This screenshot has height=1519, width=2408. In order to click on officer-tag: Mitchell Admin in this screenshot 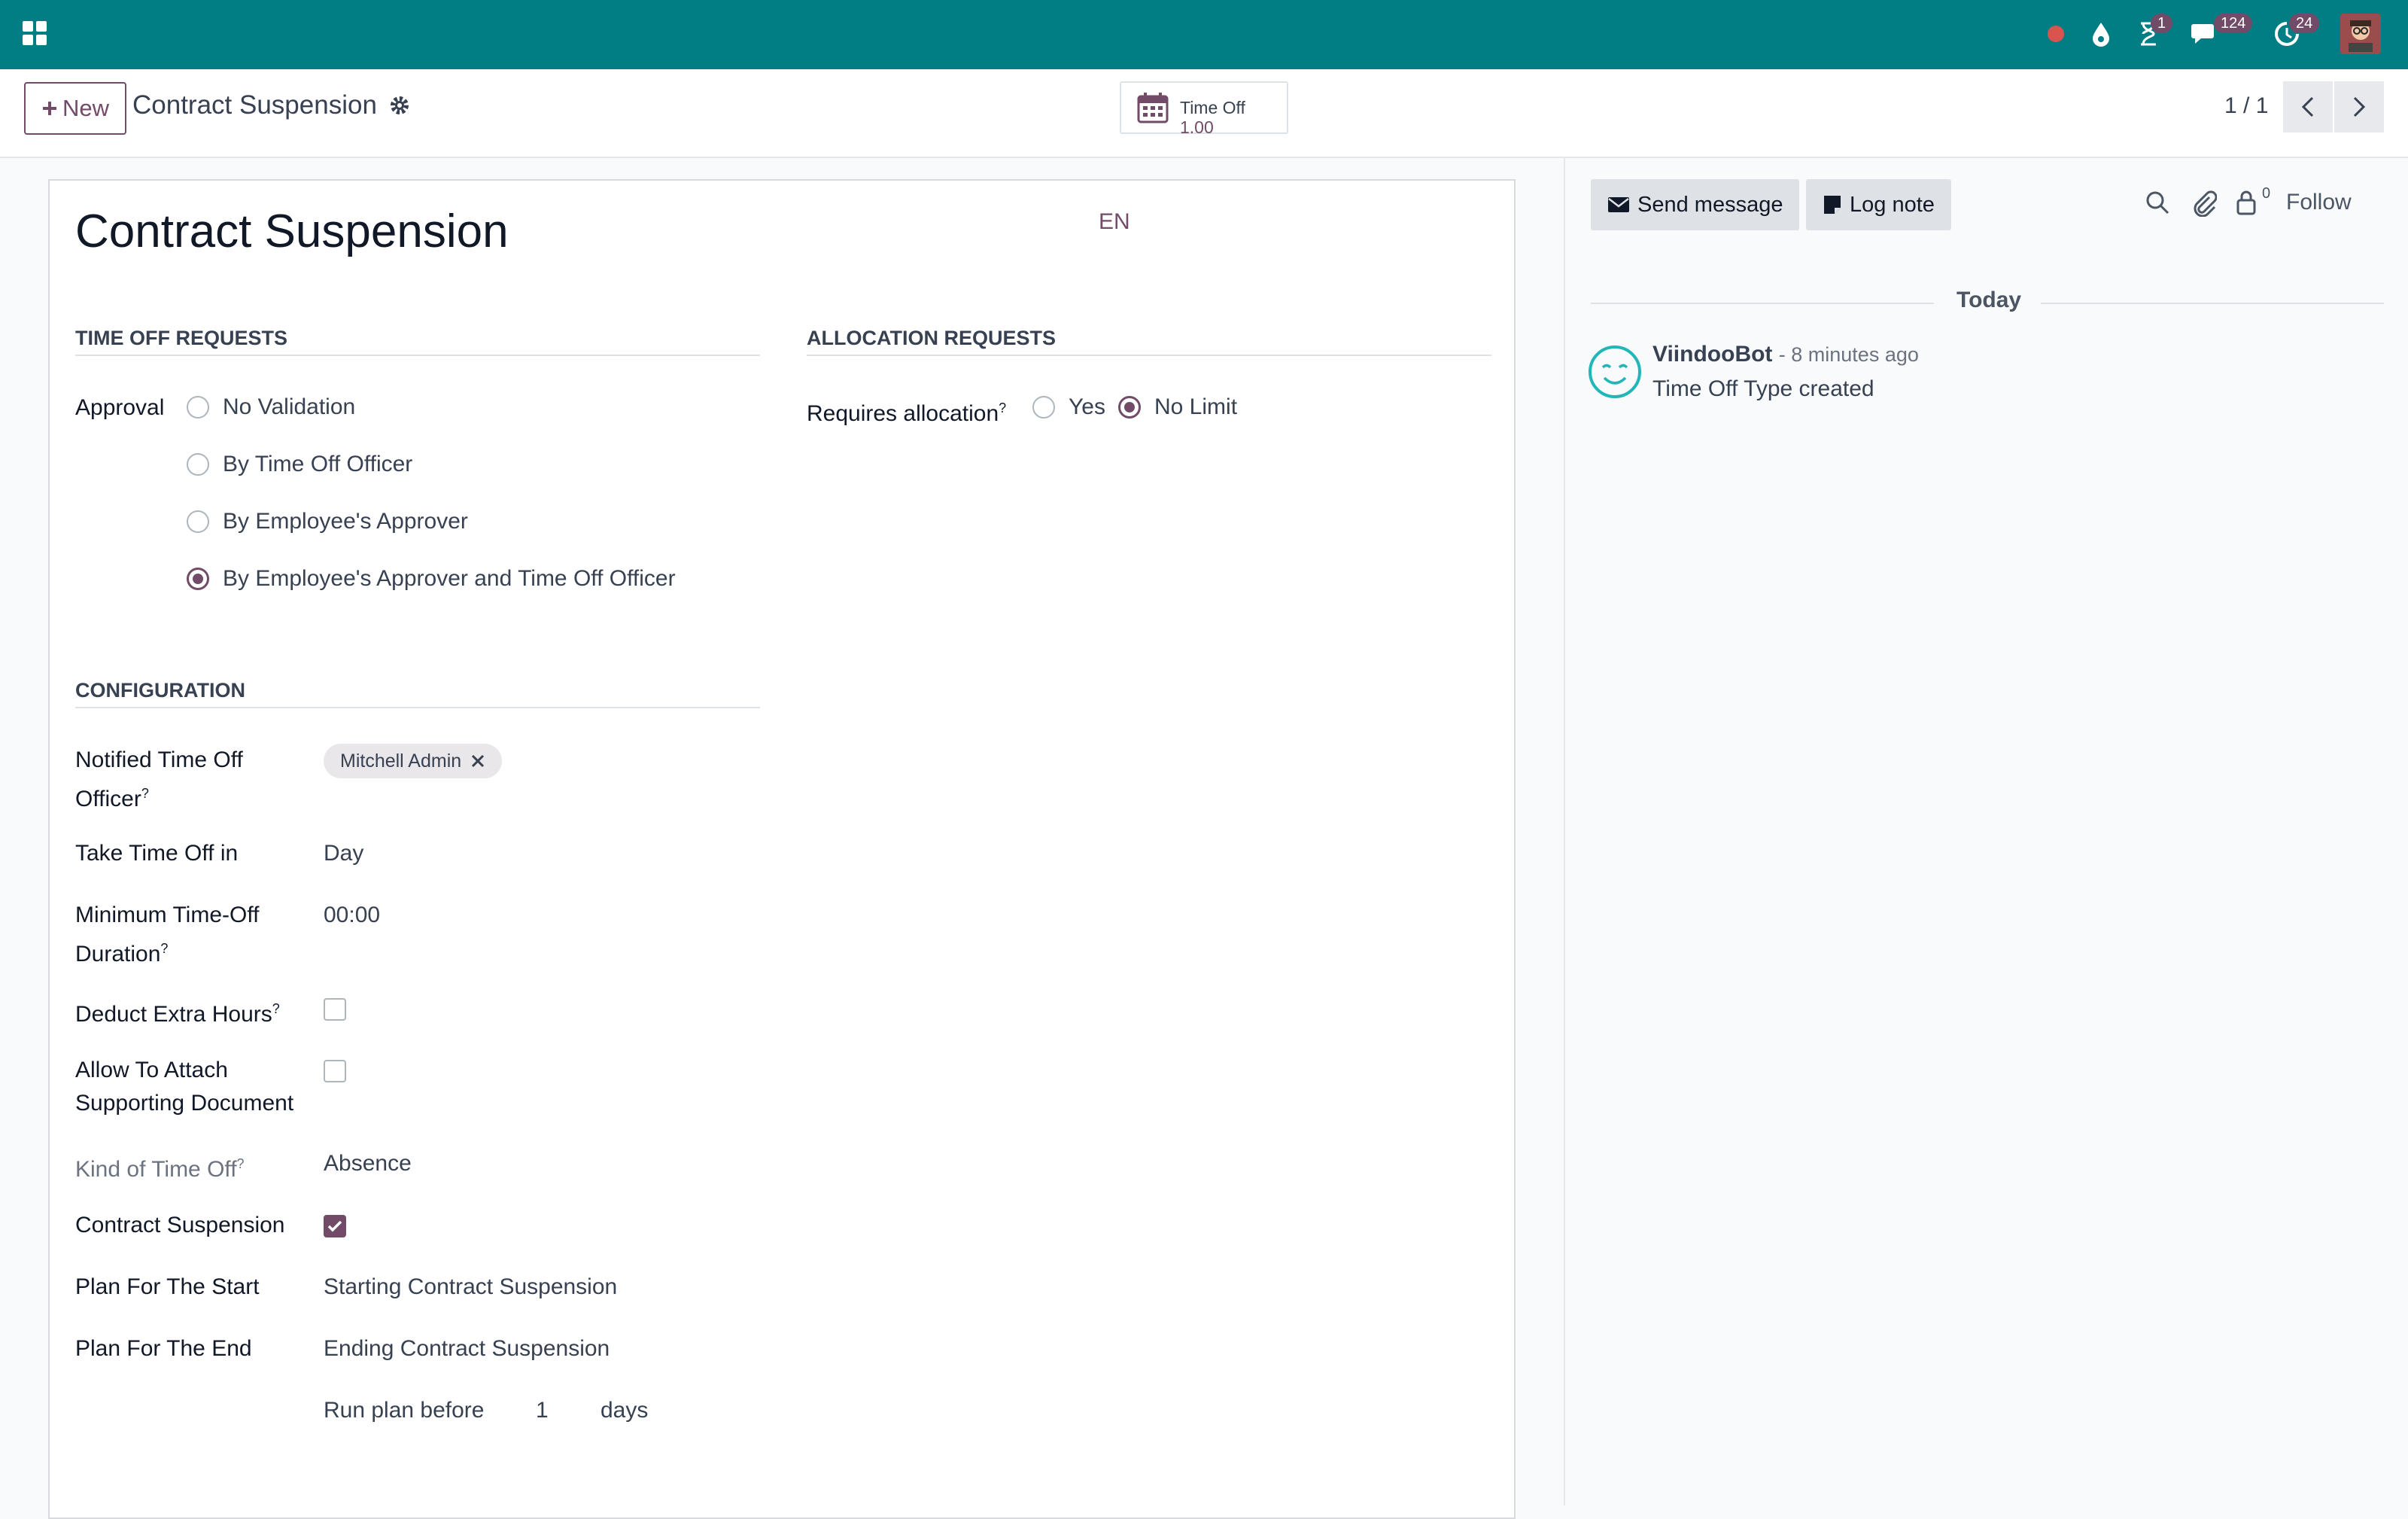, I will do `click(413, 761)`.